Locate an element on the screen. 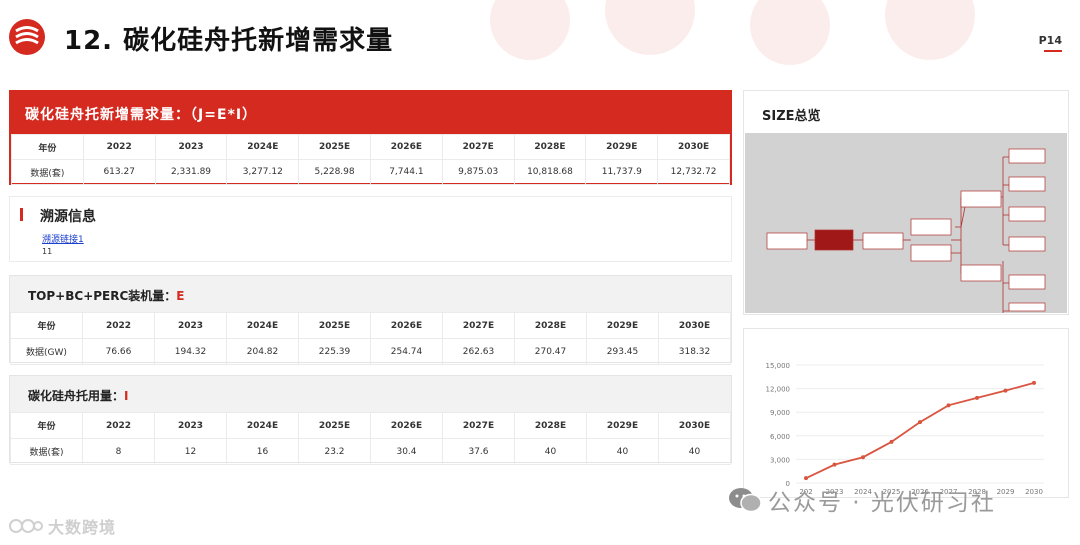  trace-title: 溯源信息 is located at coordinates (68, 217).